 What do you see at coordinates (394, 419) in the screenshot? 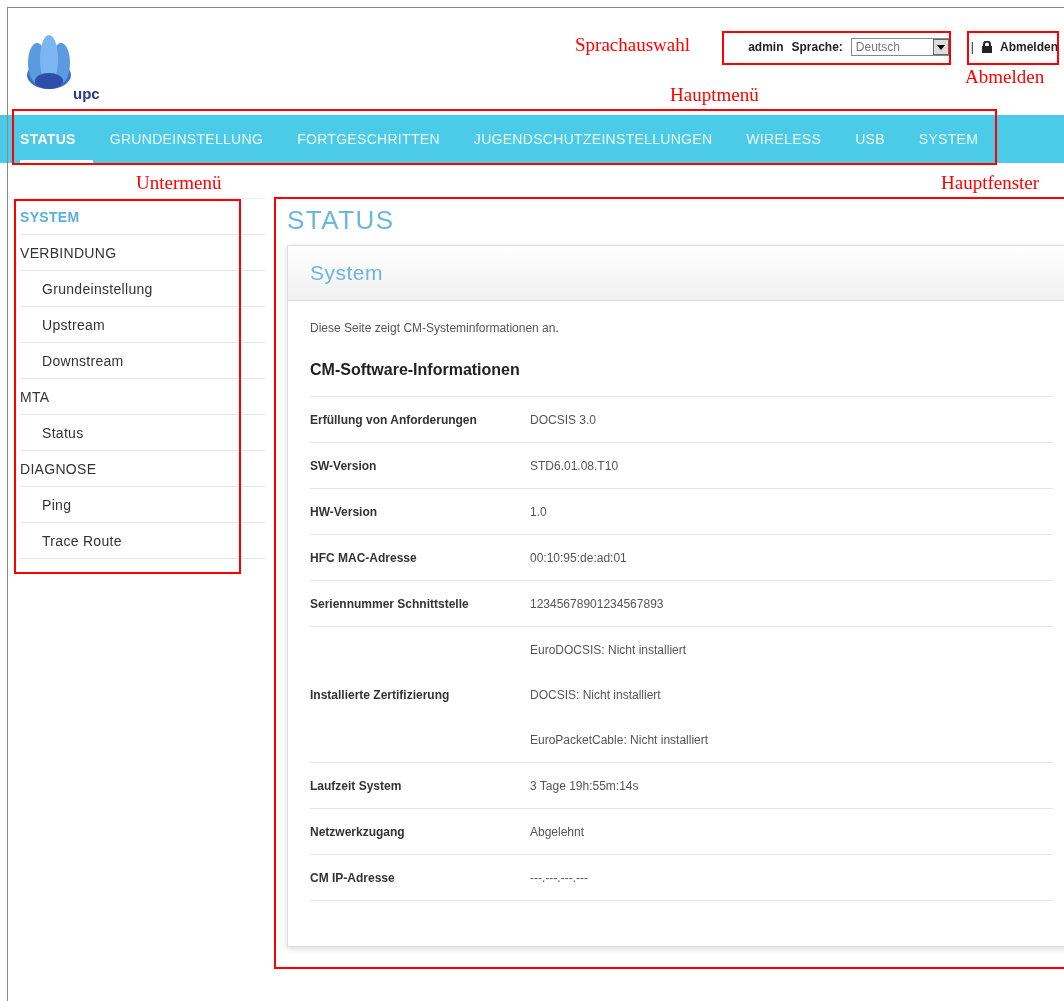
I see `info-label: Erfüllung von Anforderungen` at bounding box center [394, 419].